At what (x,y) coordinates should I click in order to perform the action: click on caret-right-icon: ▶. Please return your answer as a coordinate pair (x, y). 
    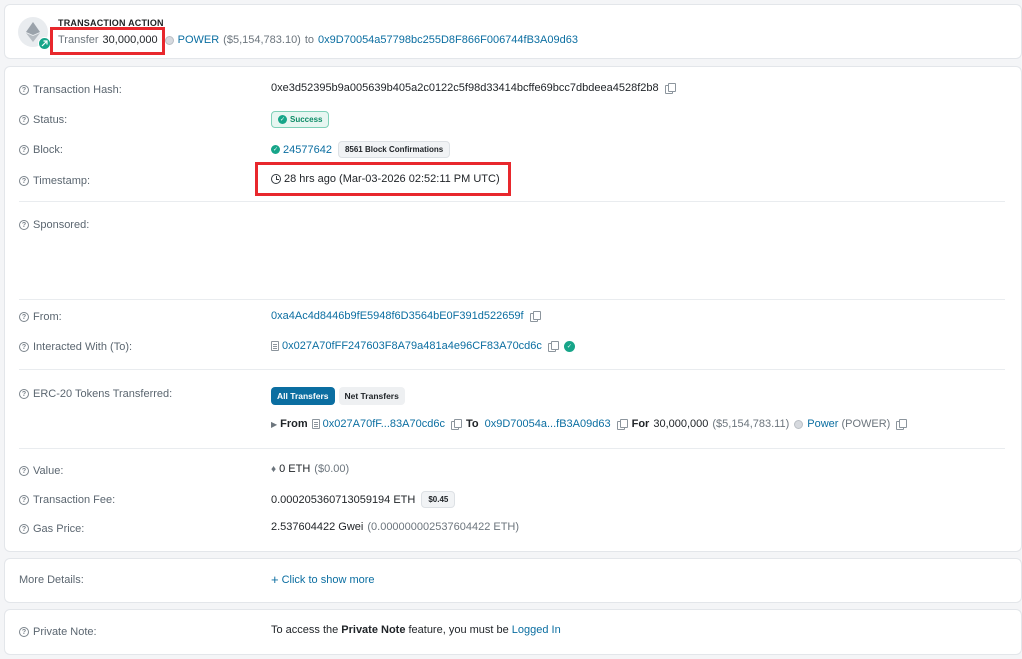
    Looking at the image, I should click on (274, 424).